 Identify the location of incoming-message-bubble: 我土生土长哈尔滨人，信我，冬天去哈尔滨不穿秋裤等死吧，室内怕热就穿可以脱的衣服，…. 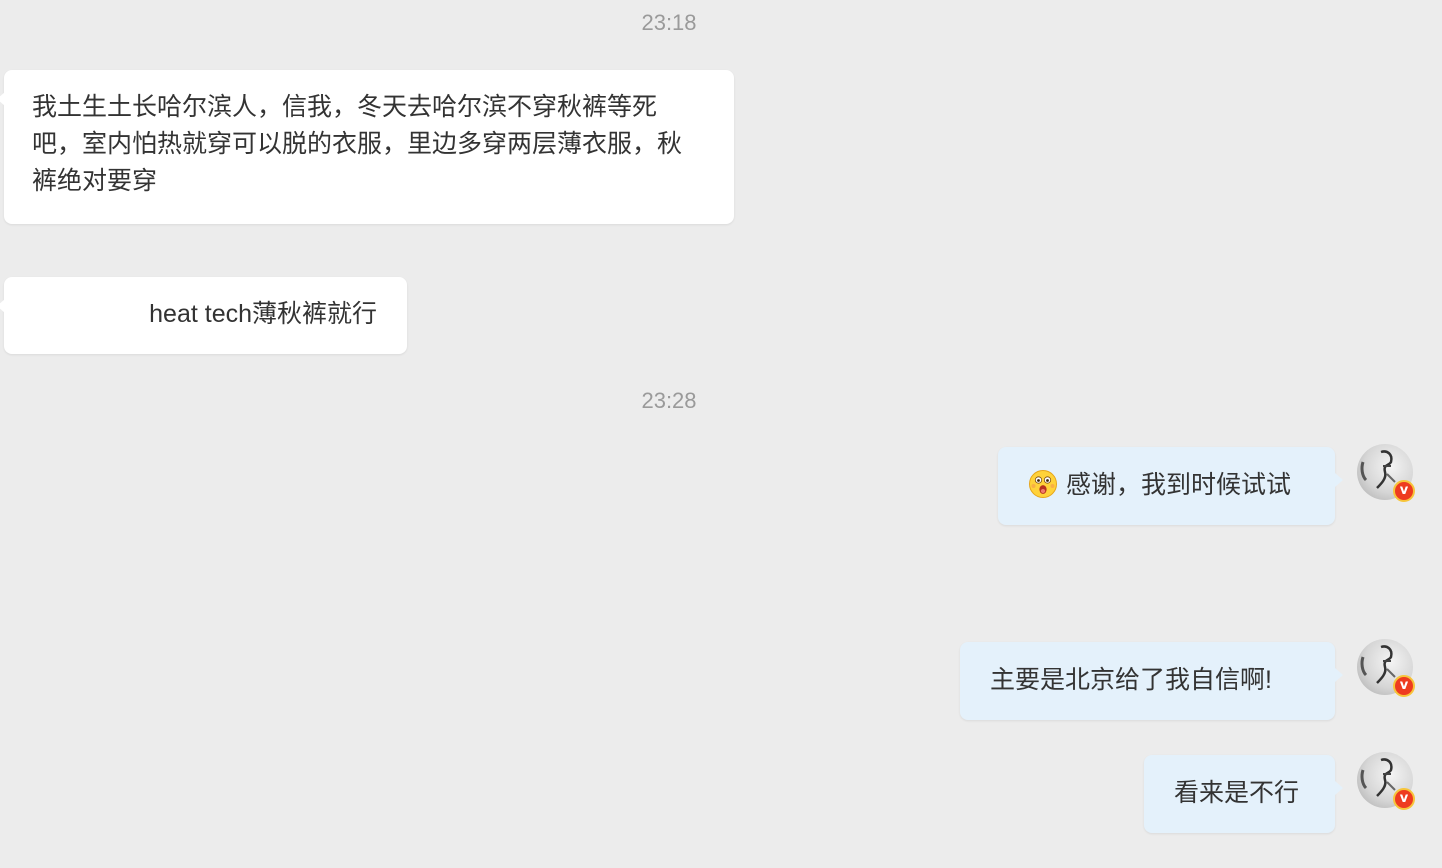
(367, 147).